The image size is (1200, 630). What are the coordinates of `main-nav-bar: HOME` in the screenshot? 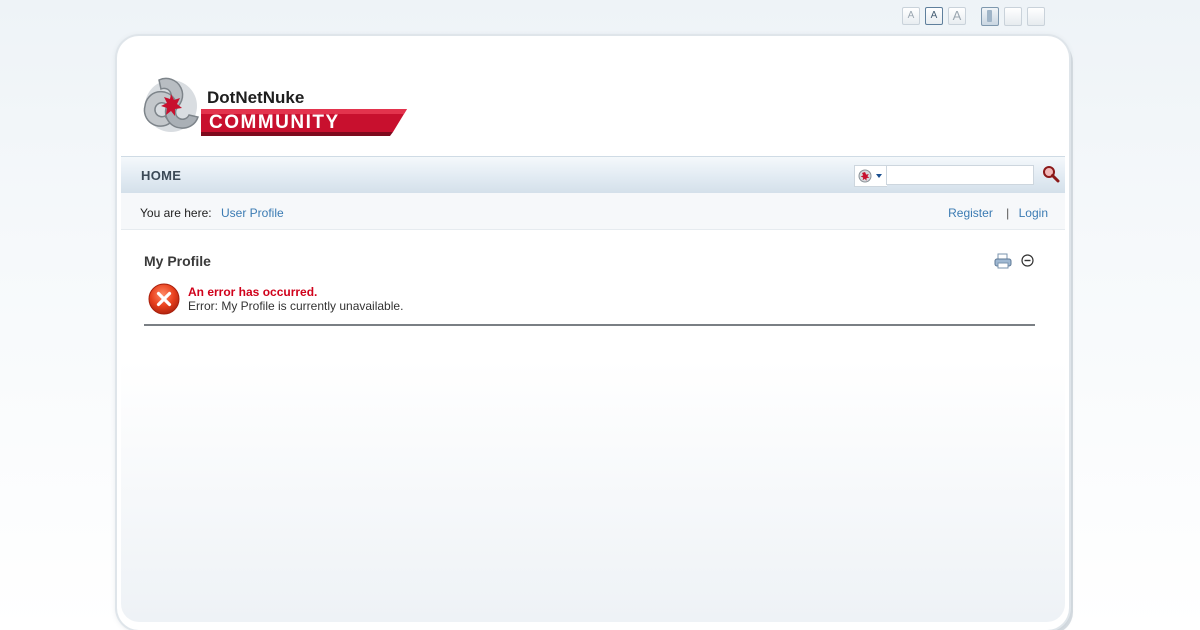 It's located at (593, 175).